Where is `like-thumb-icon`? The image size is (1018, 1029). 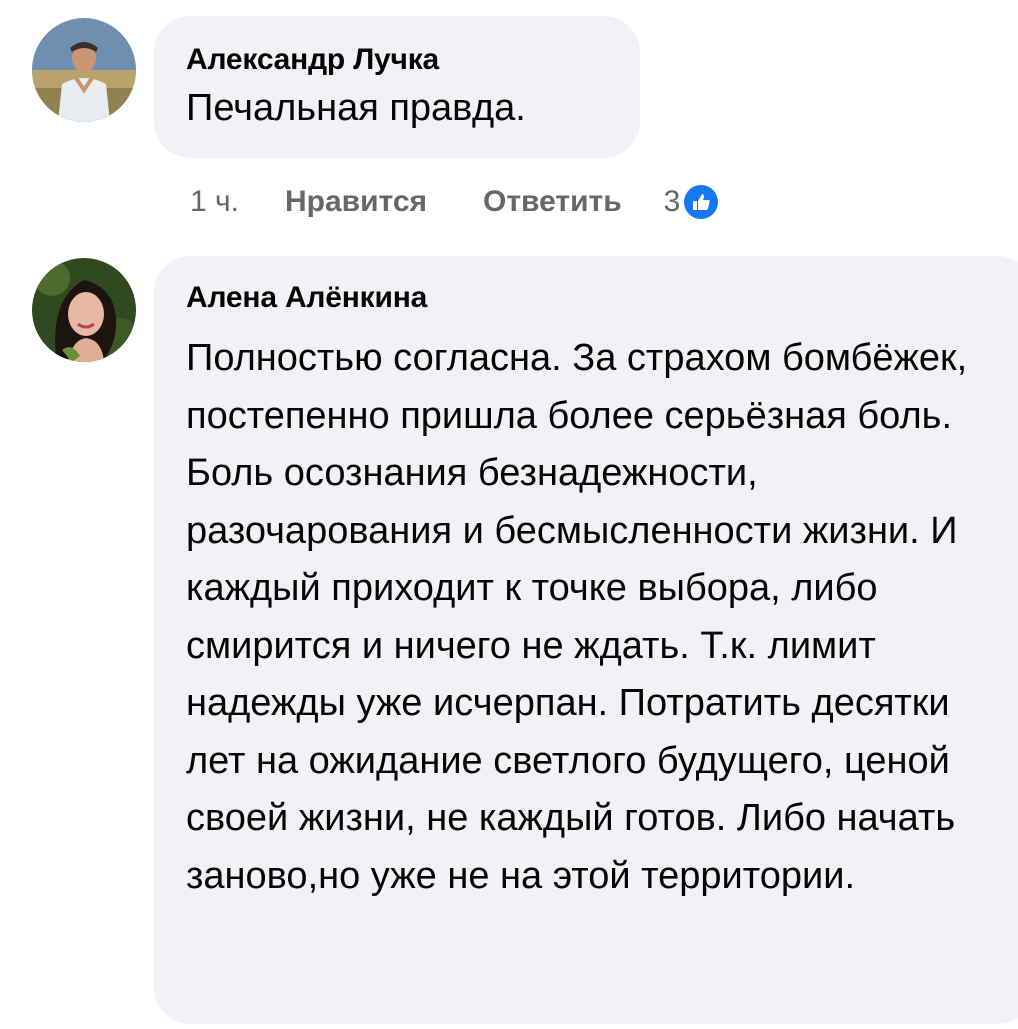
like-thumb-icon is located at coordinates (701, 202).